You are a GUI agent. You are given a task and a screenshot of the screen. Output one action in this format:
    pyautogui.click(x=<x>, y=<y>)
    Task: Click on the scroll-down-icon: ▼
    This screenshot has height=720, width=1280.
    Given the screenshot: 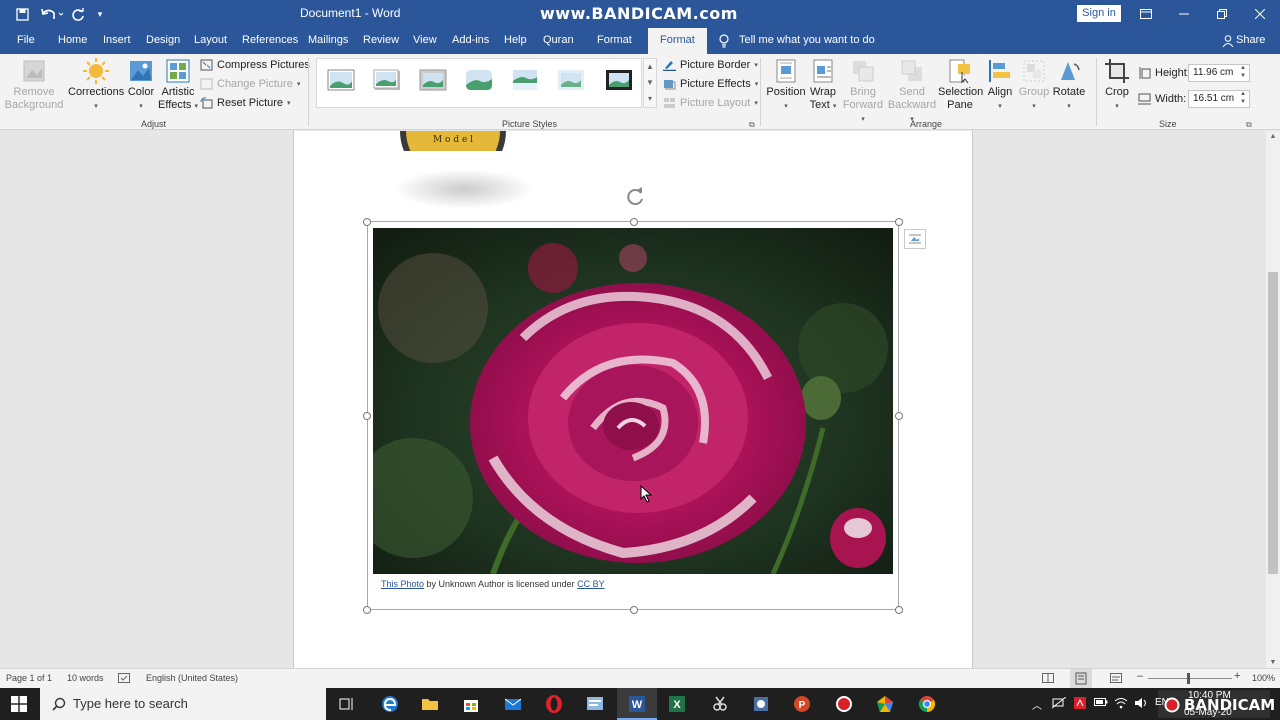 What is the action you would take?
    pyautogui.click(x=1273, y=662)
    